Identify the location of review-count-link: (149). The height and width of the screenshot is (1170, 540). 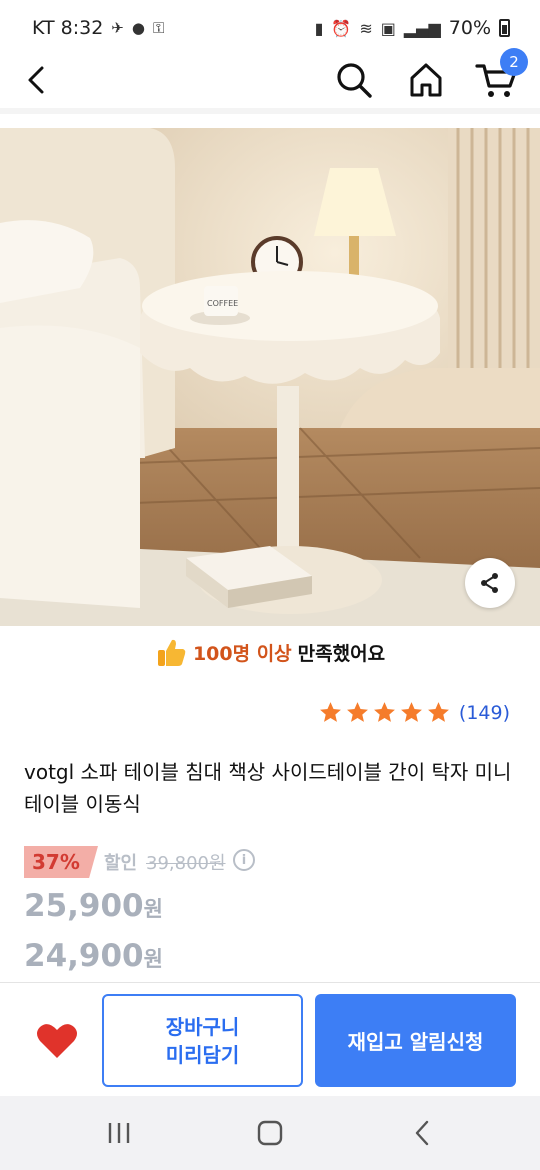
(484, 713).